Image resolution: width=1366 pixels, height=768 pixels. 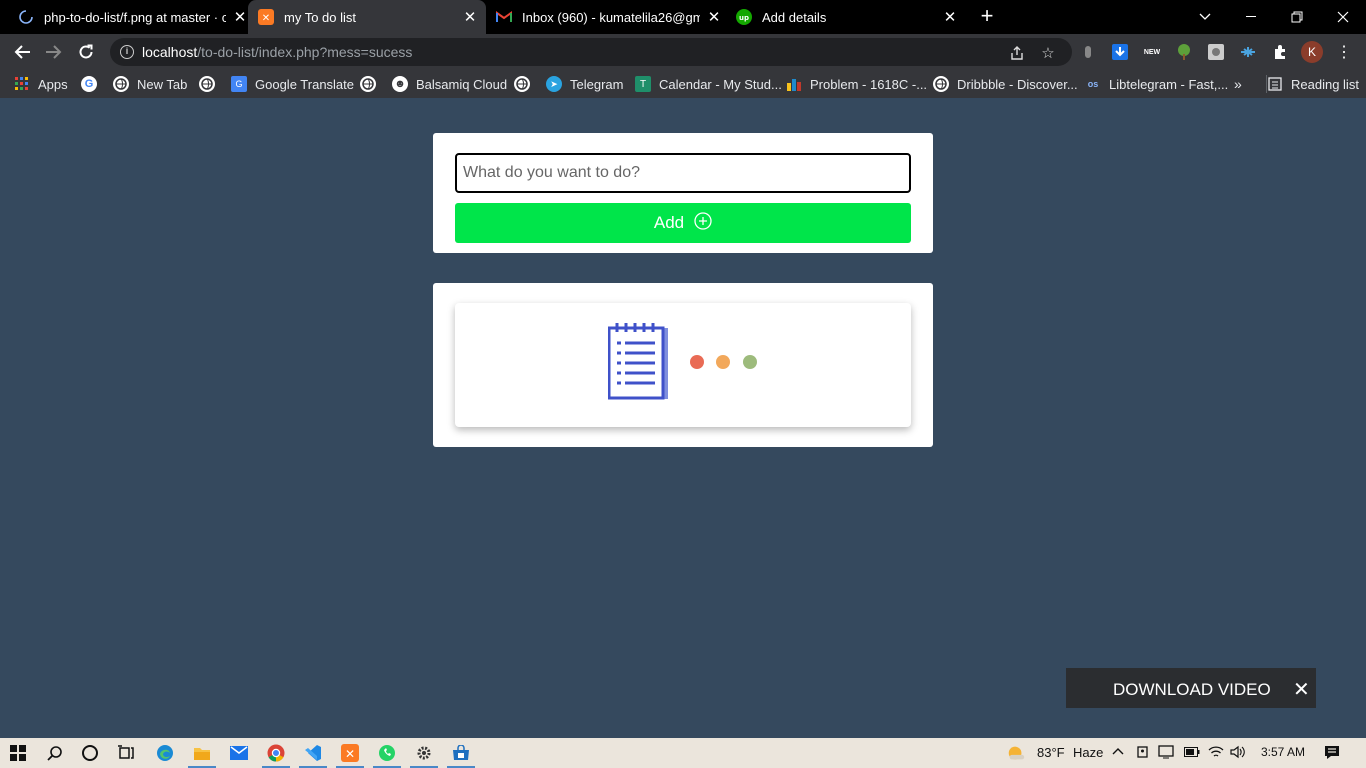 What do you see at coordinates (93, 84) in the screenshot?
I see `bookmark-google: G` at bounding box center [93, 84].